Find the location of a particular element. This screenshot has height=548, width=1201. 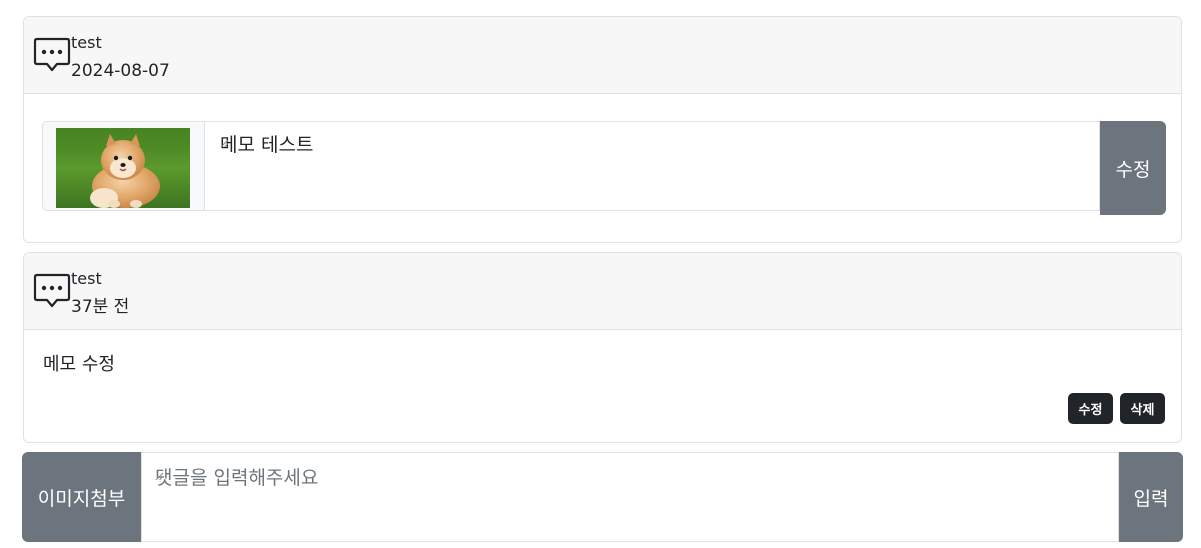

dog-photo is located at coordinates (123, 168).